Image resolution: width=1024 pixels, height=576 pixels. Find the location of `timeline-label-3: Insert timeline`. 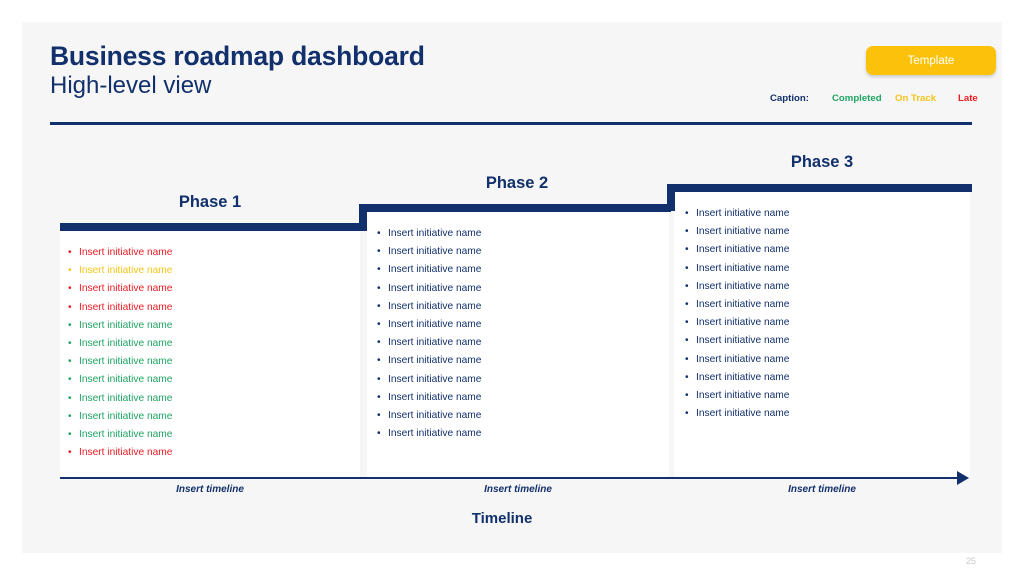

timeline-label-3: Insert timeline is located at coordinates (822, 489).